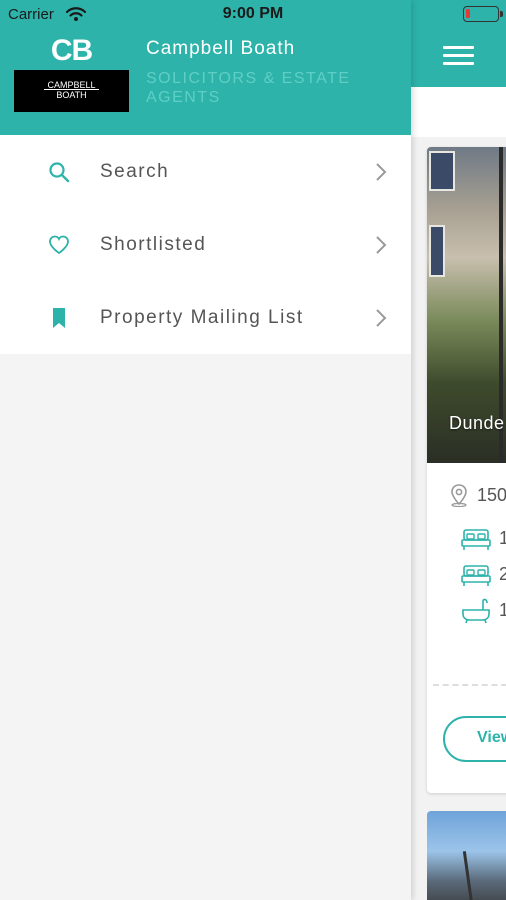 The height and width of the screenshot is (900, 506). Describe the element at coordinates (59, 172) in the screenshot. I see `search-icon` at that location.